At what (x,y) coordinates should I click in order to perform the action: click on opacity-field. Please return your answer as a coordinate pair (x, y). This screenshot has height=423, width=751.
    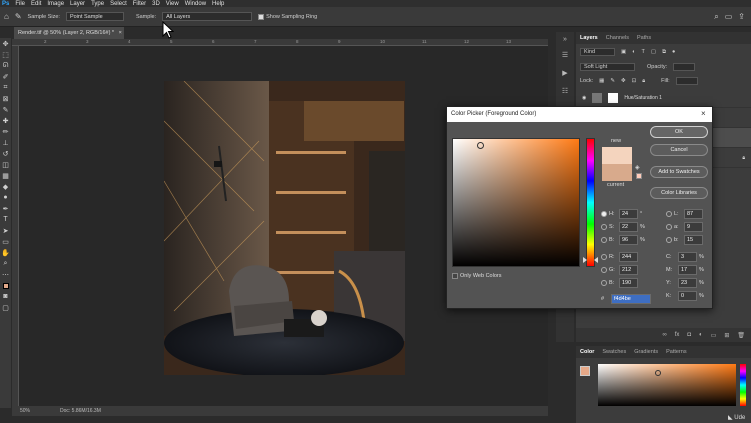
    Looking at the image, I should click on (684, 67).